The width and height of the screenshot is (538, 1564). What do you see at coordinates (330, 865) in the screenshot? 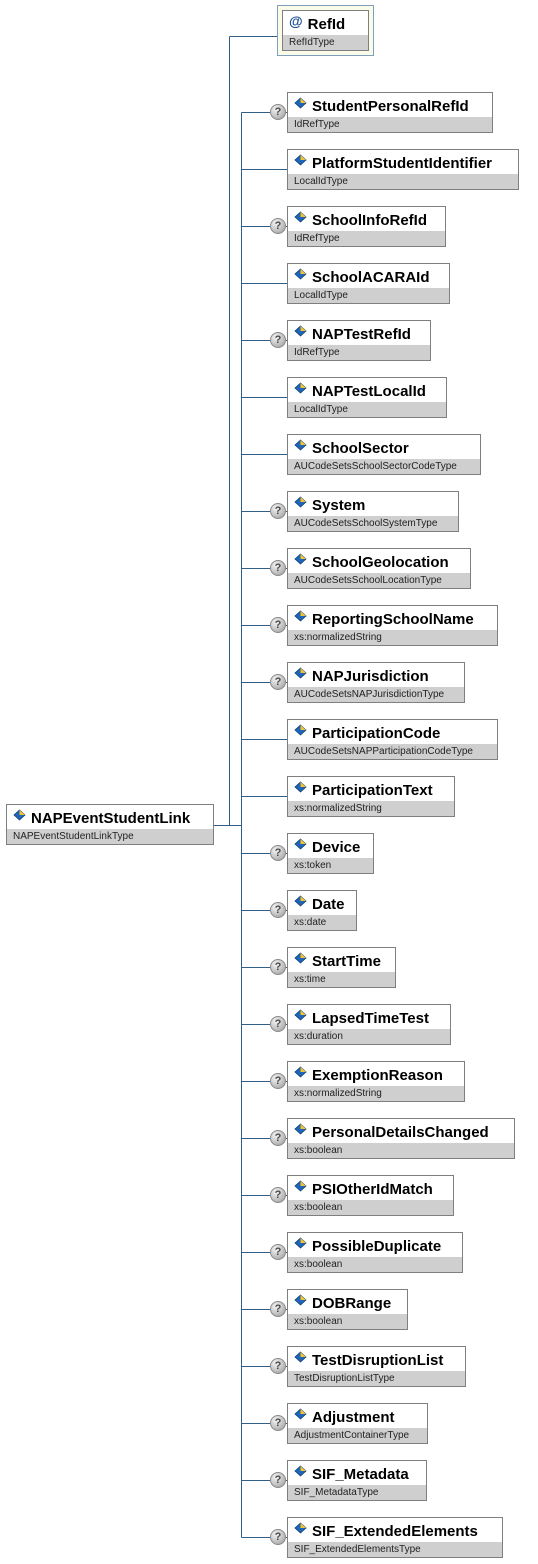
I see `element-type: xs:token` at bounding box center [330, 865].